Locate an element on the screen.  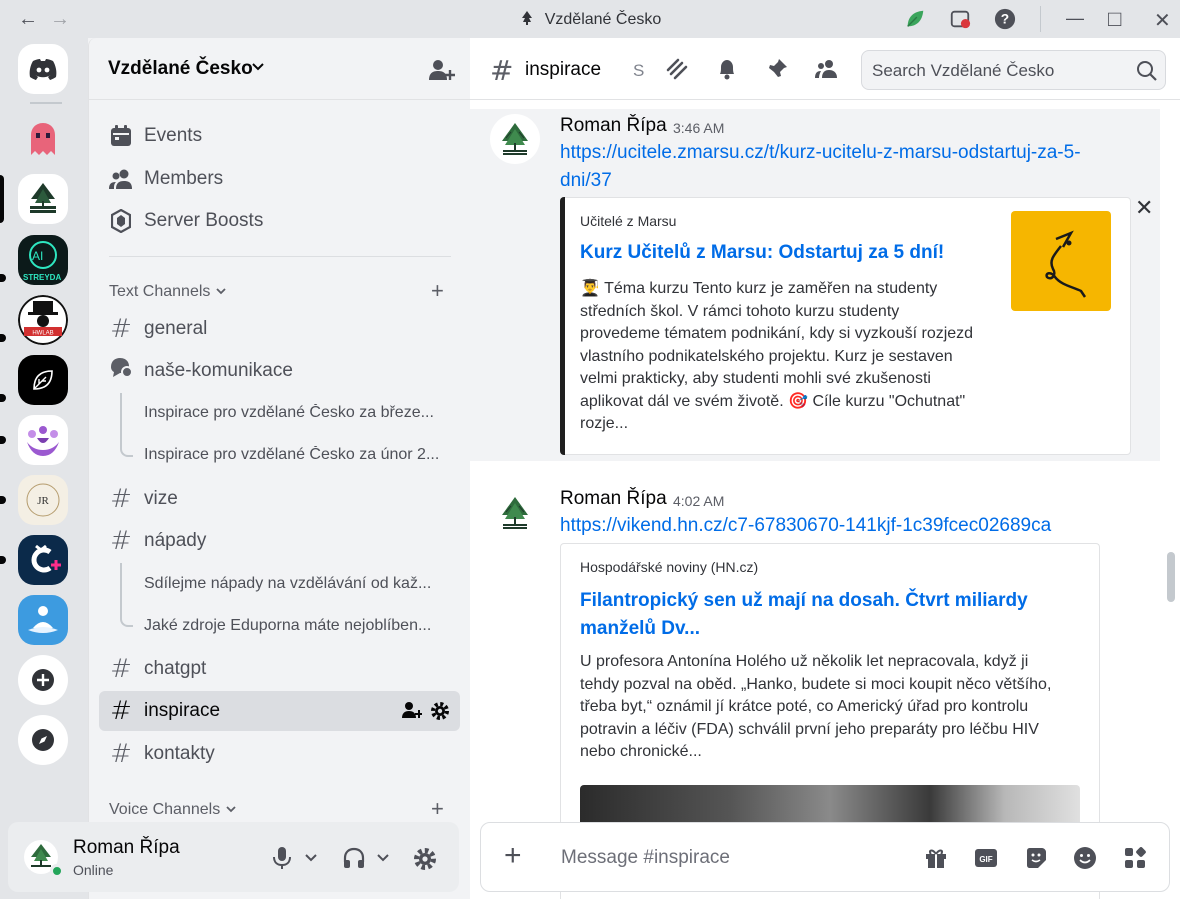
close-icon: ✕ is located at coordinates (1162, 20).